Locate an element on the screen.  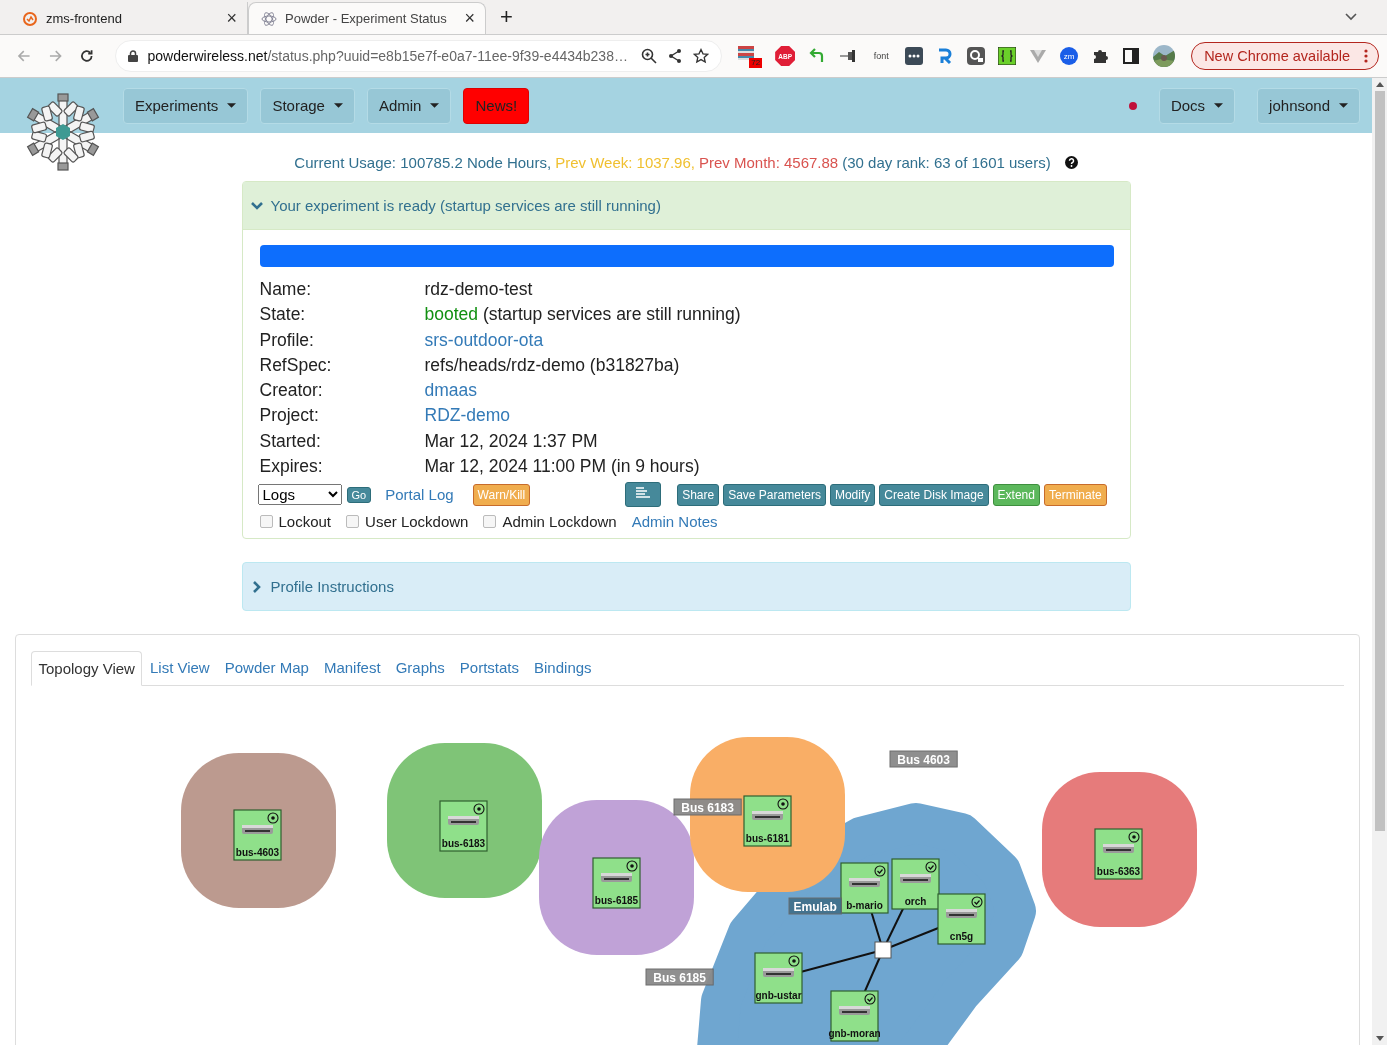
admin-notes-link: Admin Notes is located at coordinates (674, 522).